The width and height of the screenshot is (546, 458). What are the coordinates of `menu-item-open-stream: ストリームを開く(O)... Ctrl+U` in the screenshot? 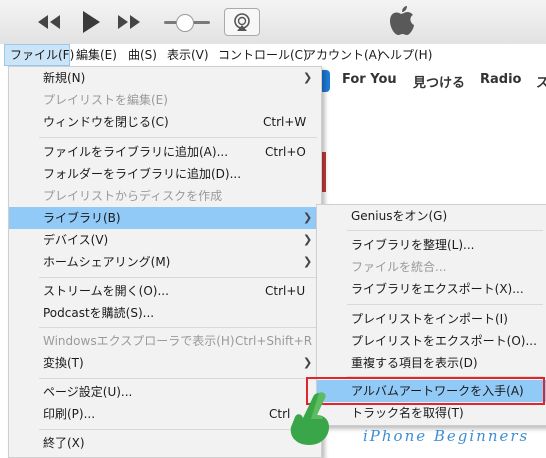 It's located at (165, 291).